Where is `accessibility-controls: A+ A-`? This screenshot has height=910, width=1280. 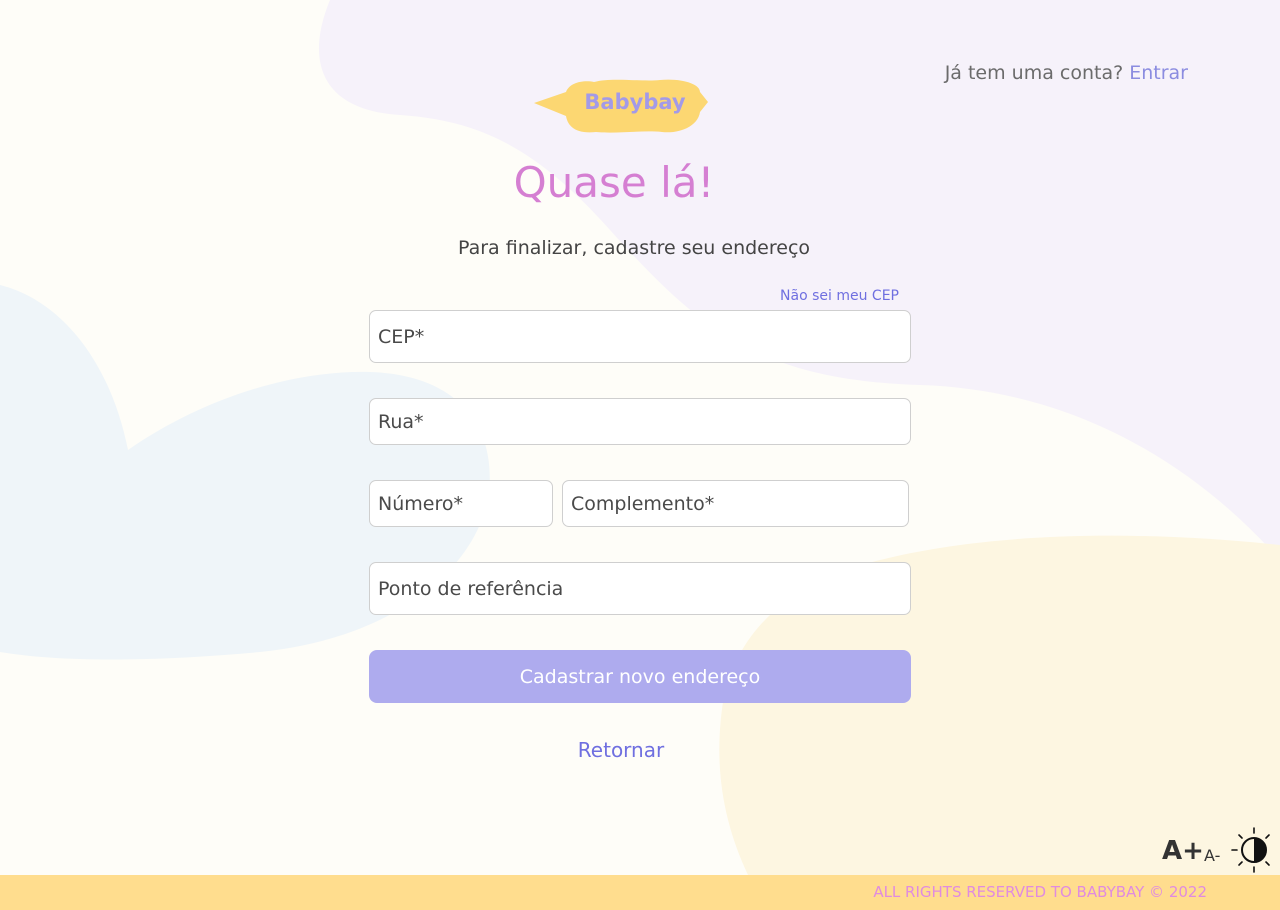 accessibility-controls: A+ A- is located at coordinates (1218, 851).